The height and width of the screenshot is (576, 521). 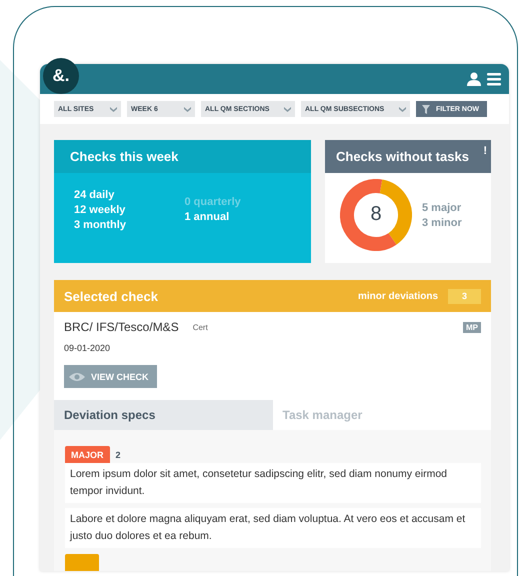 I want to click on legend-label: 3 minor, so click(x=442, y=222).